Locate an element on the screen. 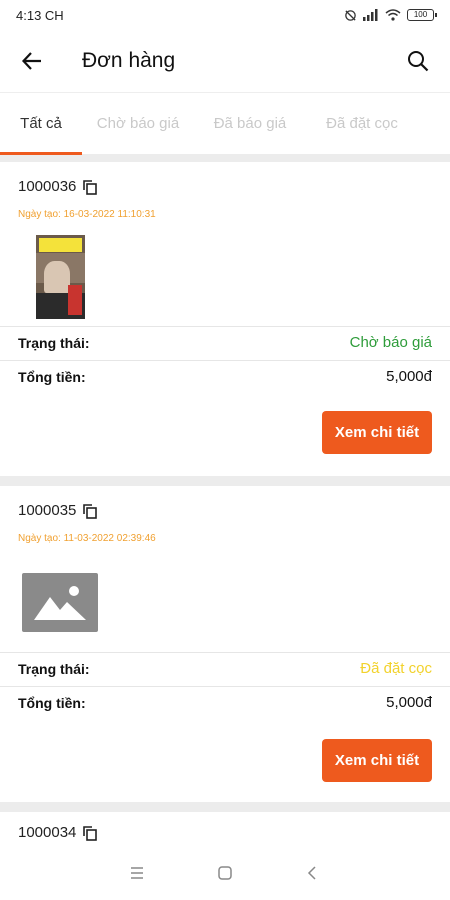 This screenshot has height=900, width=450. order-created-date: Ngày tạo: 11-03-2022 02:39:46 is located at coordinates (87, 538).